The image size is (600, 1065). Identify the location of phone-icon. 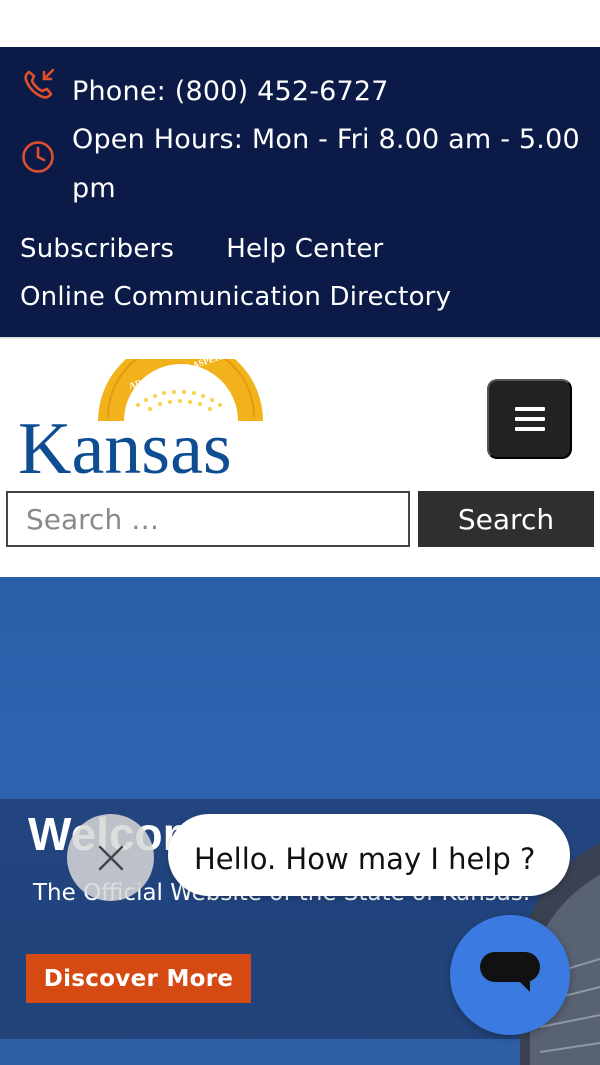
(39, 83).